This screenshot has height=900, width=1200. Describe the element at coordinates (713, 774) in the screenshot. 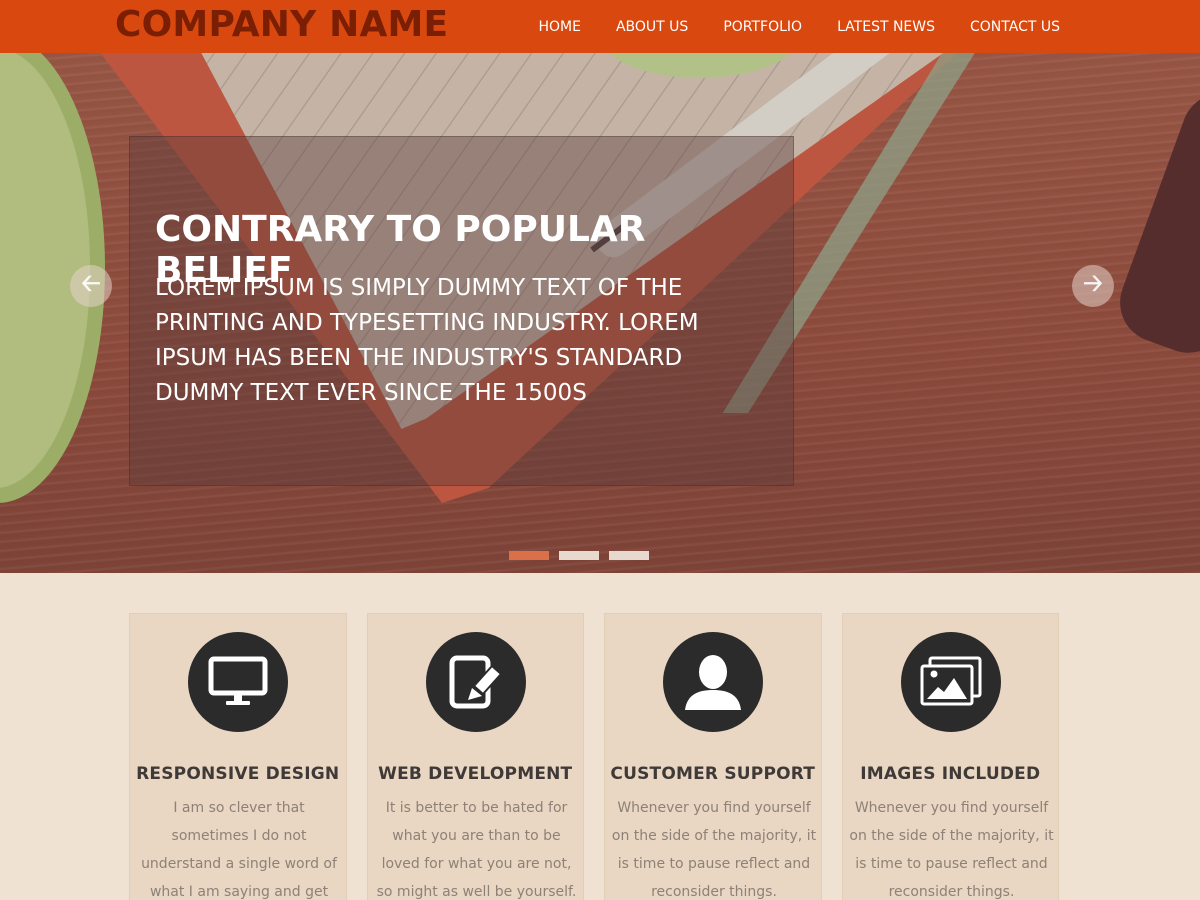

I see `feature-title: CUSTOMER SUPPORT` at that location.